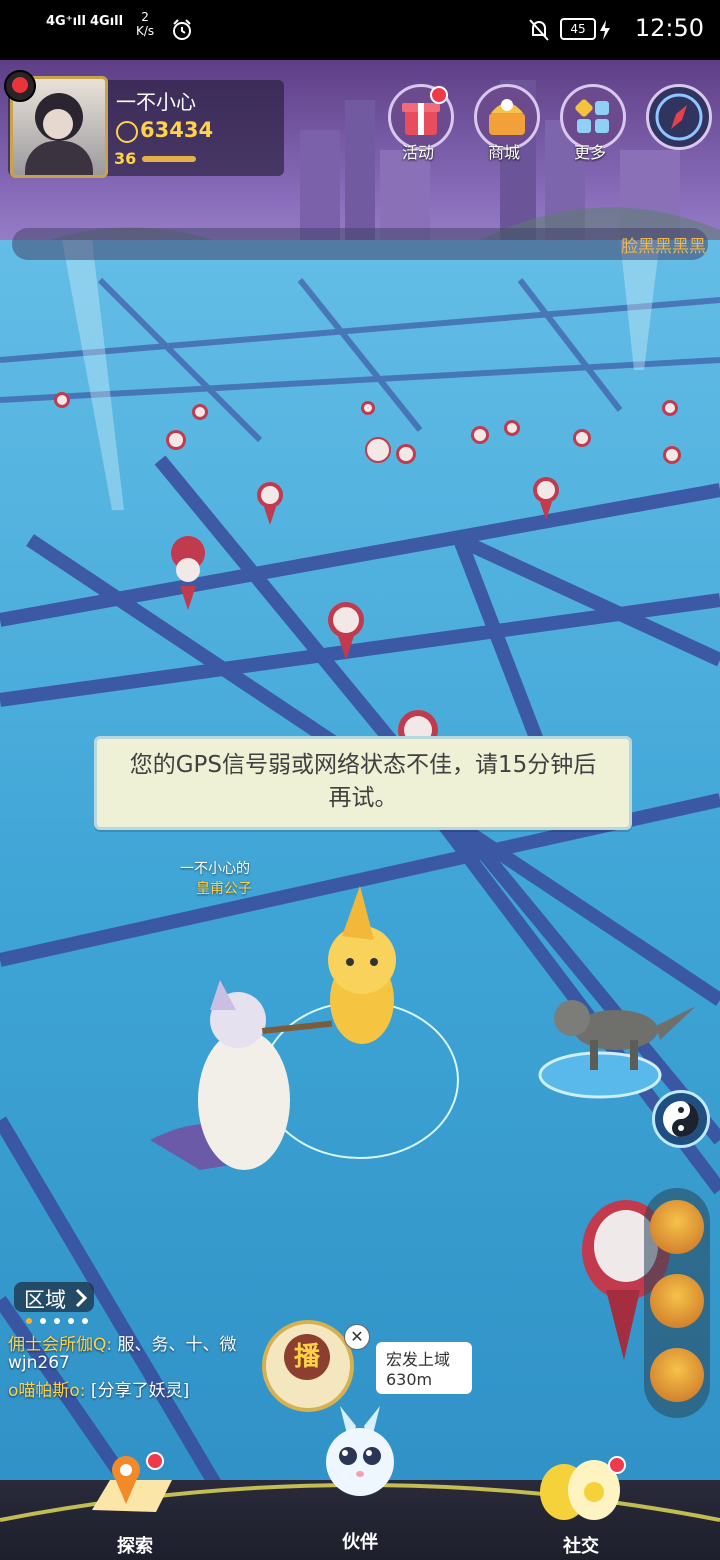 This screenshot has width=720, height=1560. Describe the element at coordinates (224, 889) in the screenshot. I see `player-pet-name: 皇甫公子` at that location.